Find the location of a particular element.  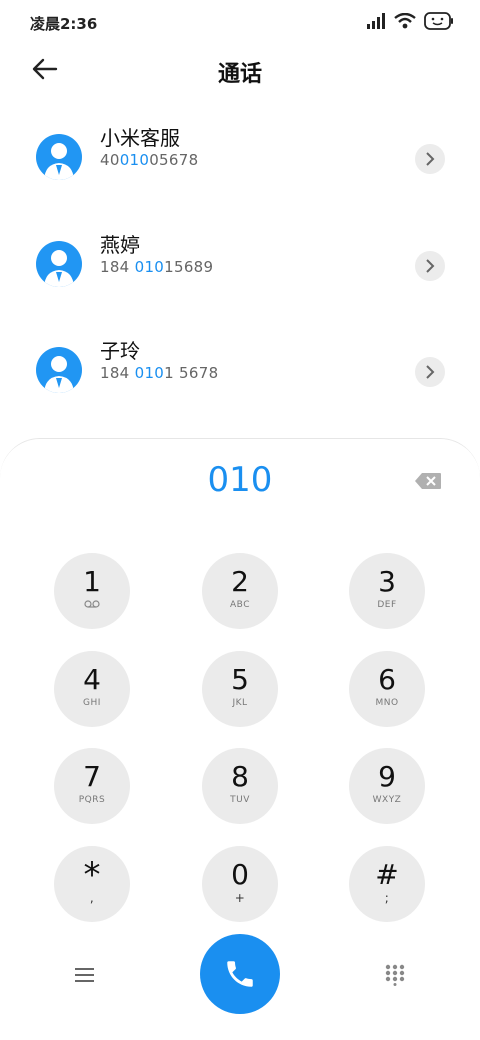

header: 通话 is located at coordinates (240, 70).